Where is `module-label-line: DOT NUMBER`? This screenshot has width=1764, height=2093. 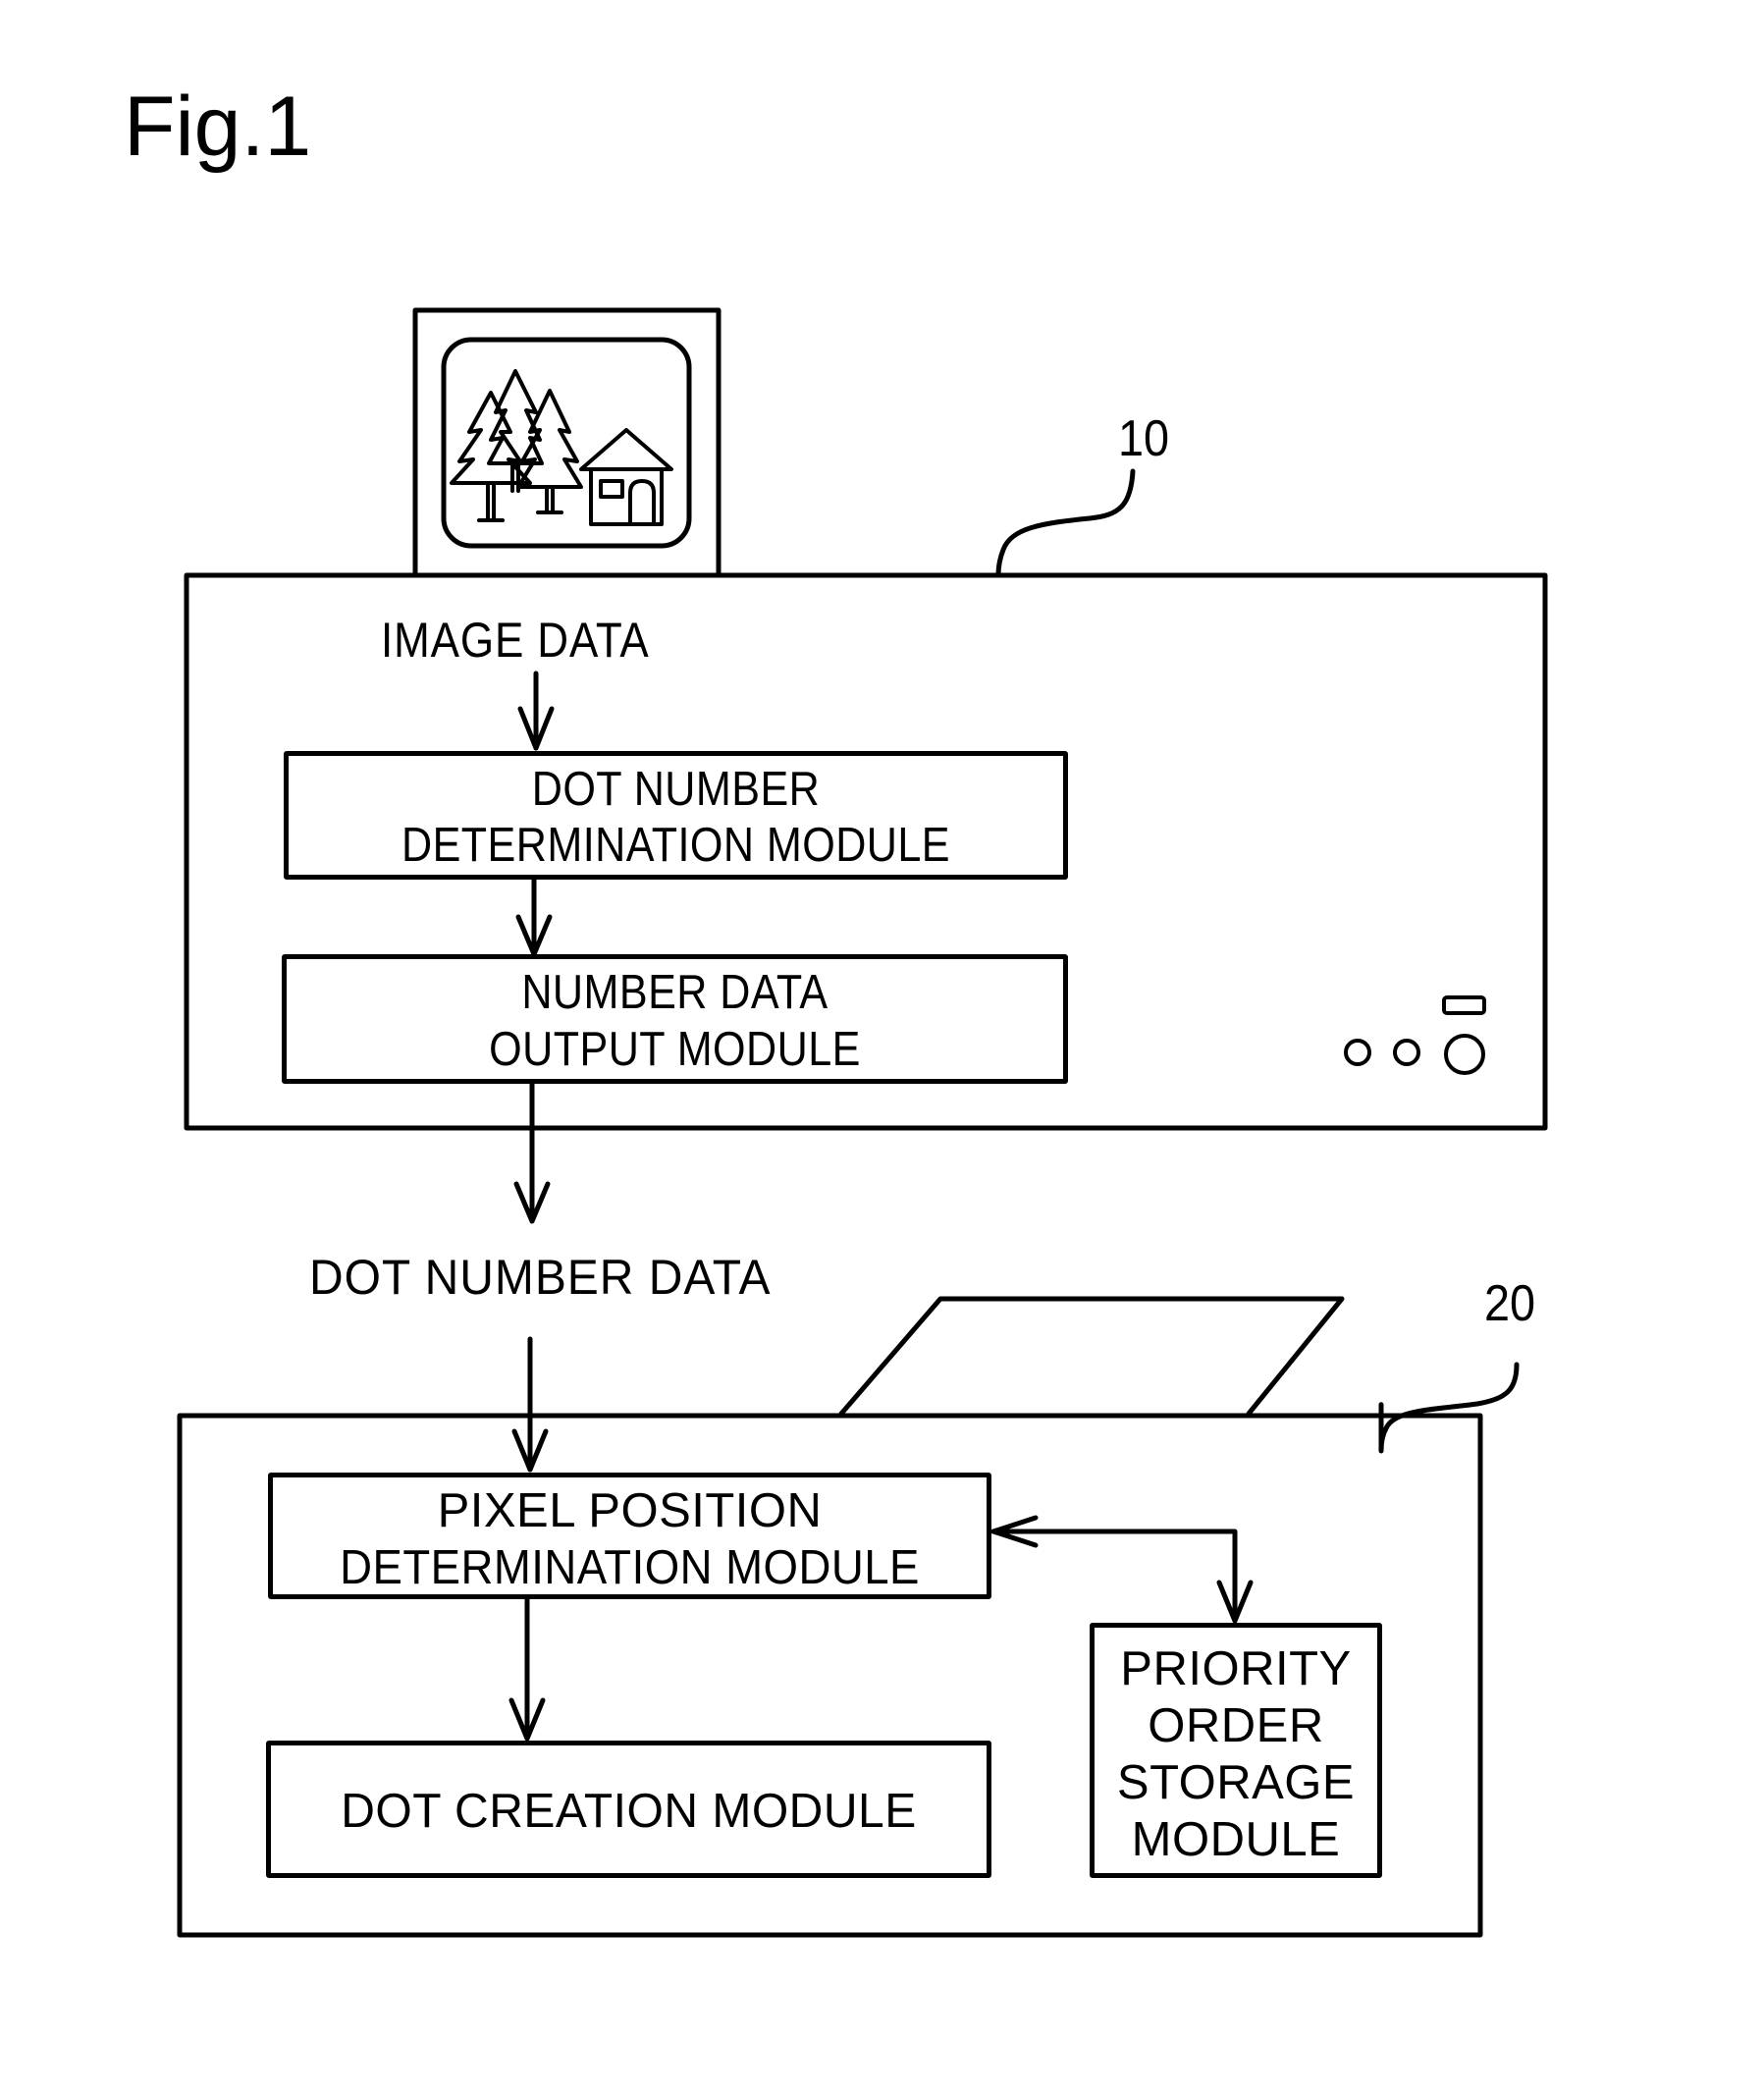
module-label-line: DOT NUMBER is located at coordinates (676, 789).